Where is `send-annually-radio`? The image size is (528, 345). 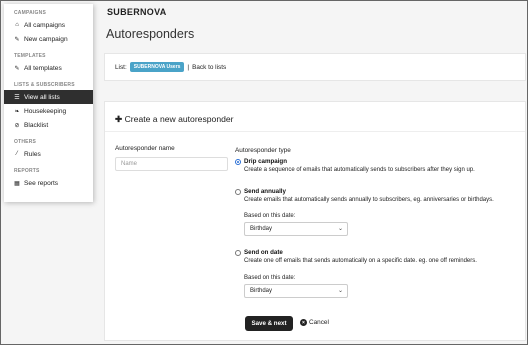
send-annually-radio is located at coordinates (238, 192).